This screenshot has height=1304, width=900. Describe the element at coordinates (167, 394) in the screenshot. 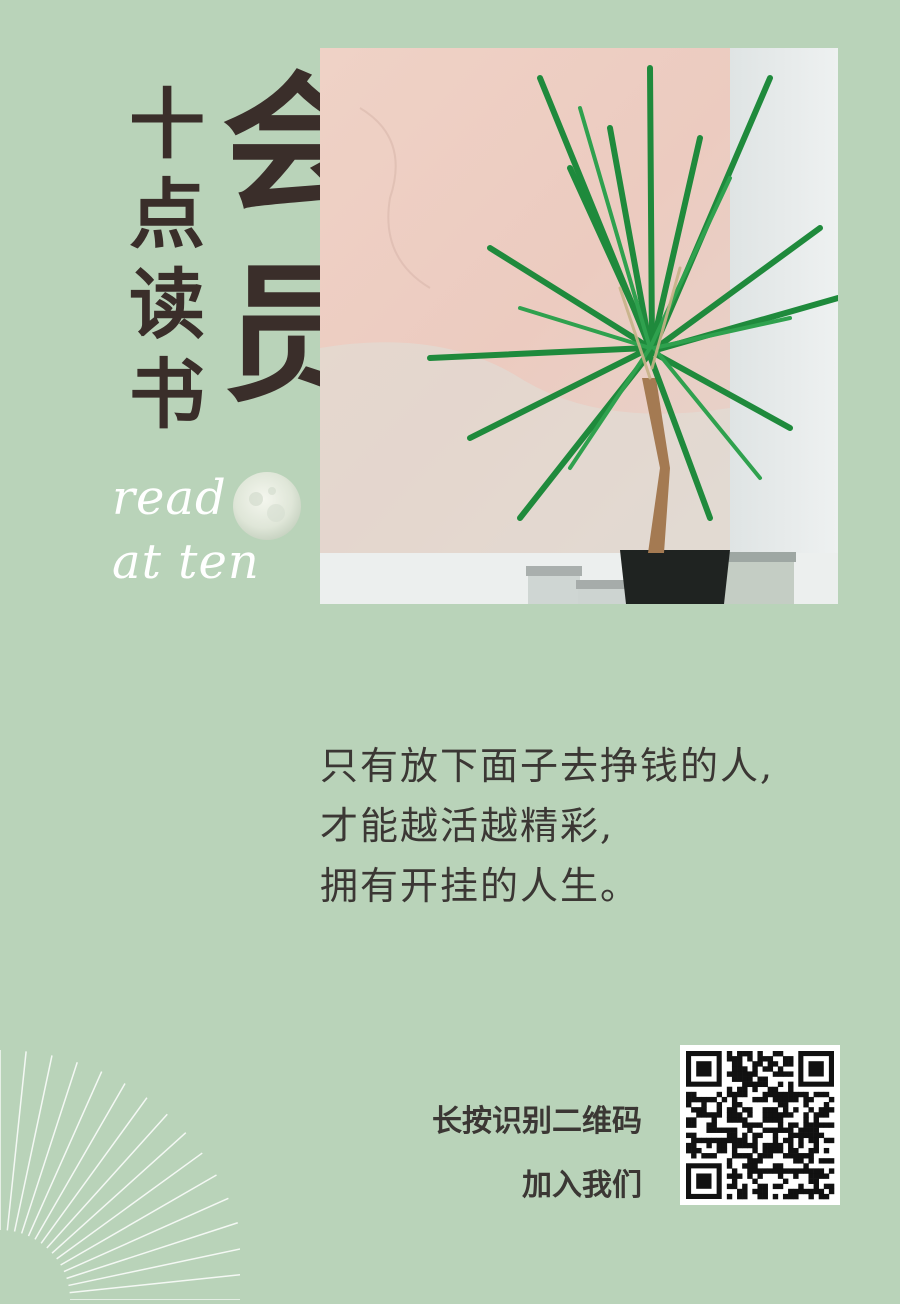

I see `brand-char: 书` at that location.